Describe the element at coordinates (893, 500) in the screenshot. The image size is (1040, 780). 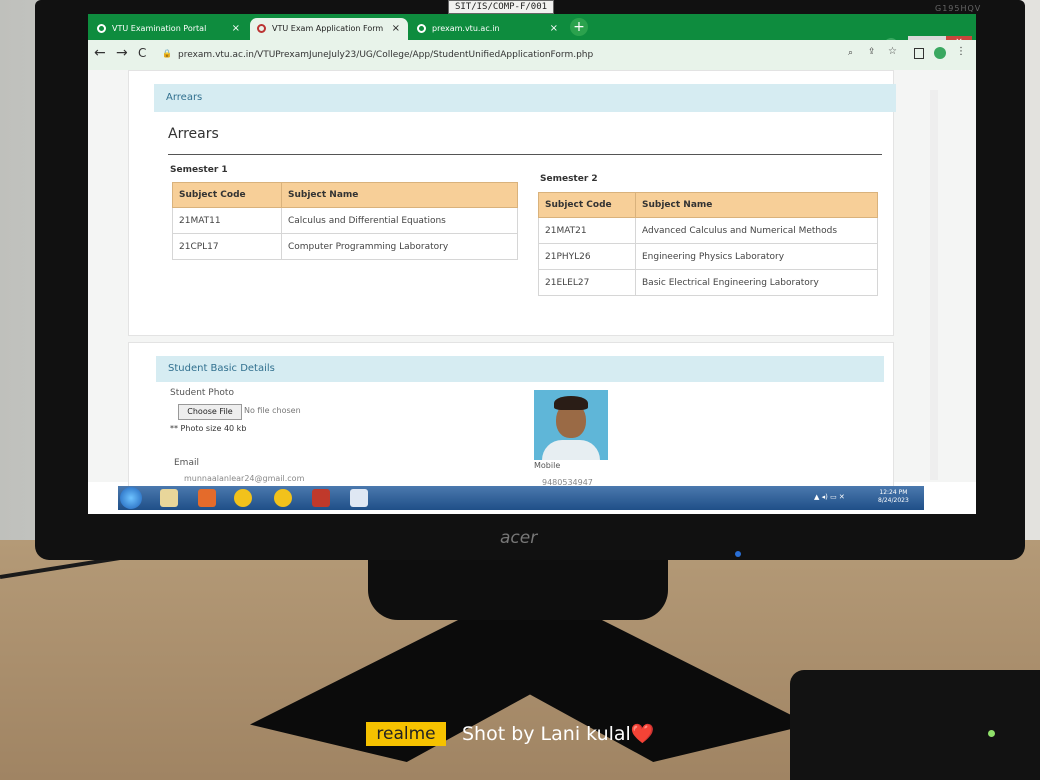
I see `clock-date: 8/24/2023` at that location.